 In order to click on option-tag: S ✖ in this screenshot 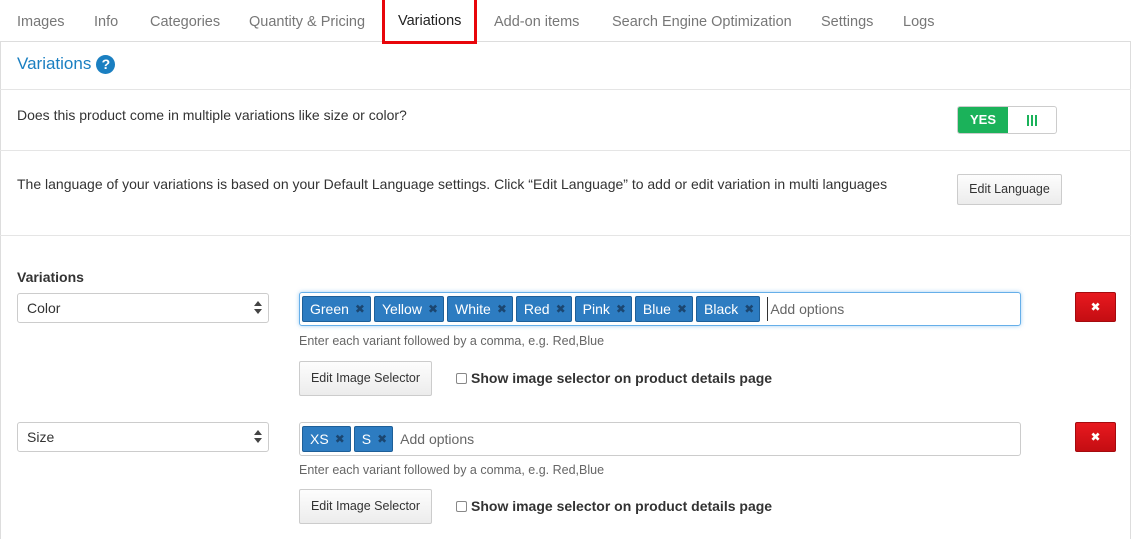, I will do `click(373, 439)`.